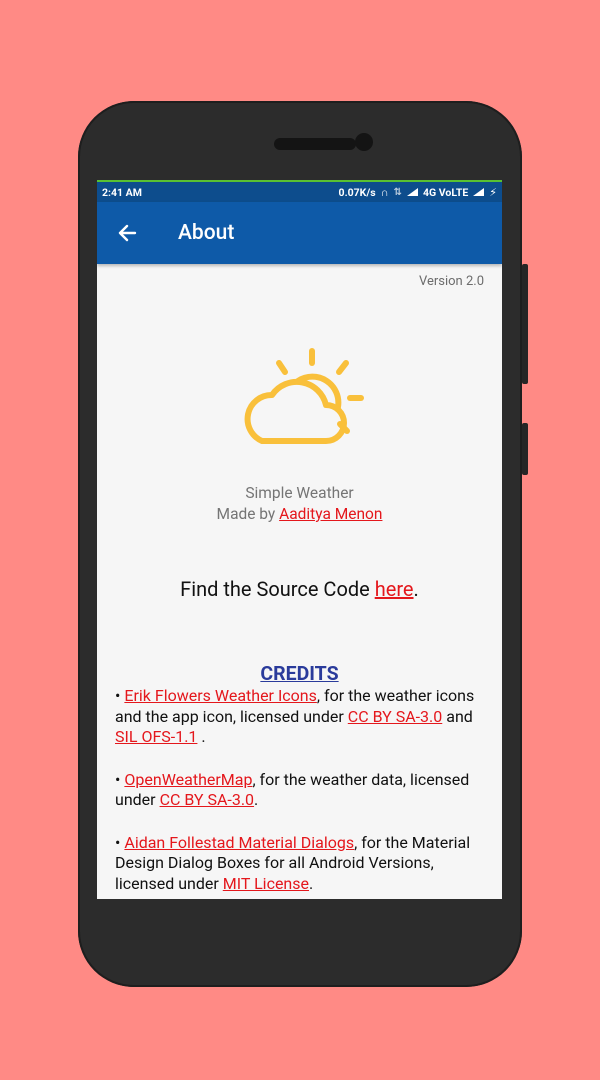 Image resolution: width=600 pixels, height=1080 pixels. I want to click on charging-icon: ⚡, so click(493, 192).